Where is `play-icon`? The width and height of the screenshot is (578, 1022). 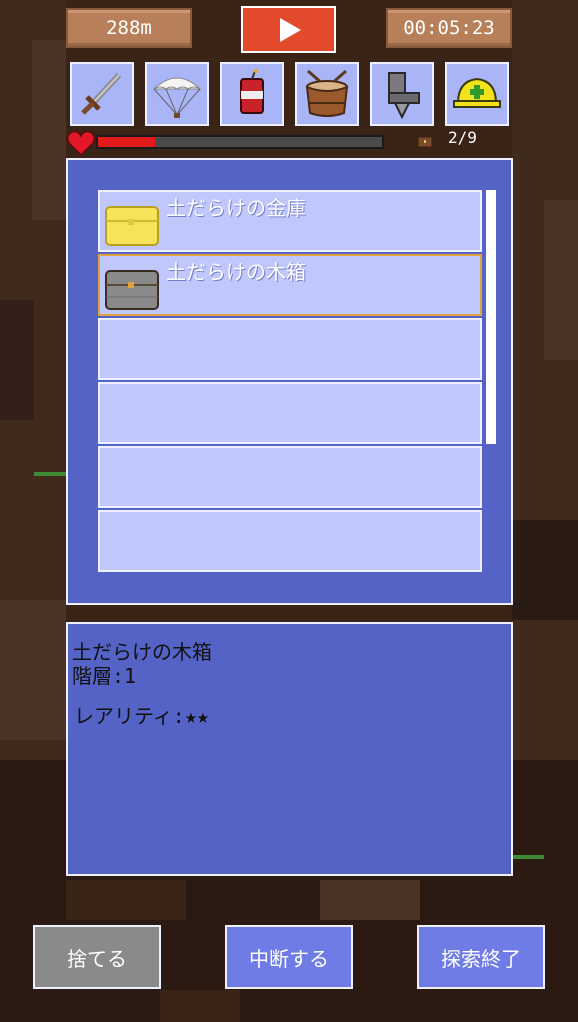 play-icon is located at coordinates (290, 29).